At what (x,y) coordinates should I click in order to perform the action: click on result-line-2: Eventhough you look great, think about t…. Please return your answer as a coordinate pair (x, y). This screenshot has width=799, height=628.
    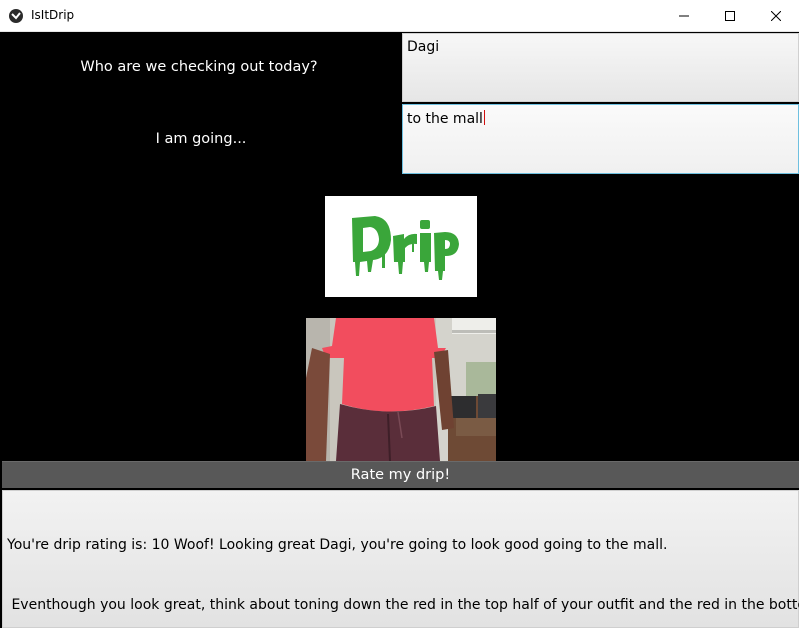
    Looking at the image, I should click on (403, 605).